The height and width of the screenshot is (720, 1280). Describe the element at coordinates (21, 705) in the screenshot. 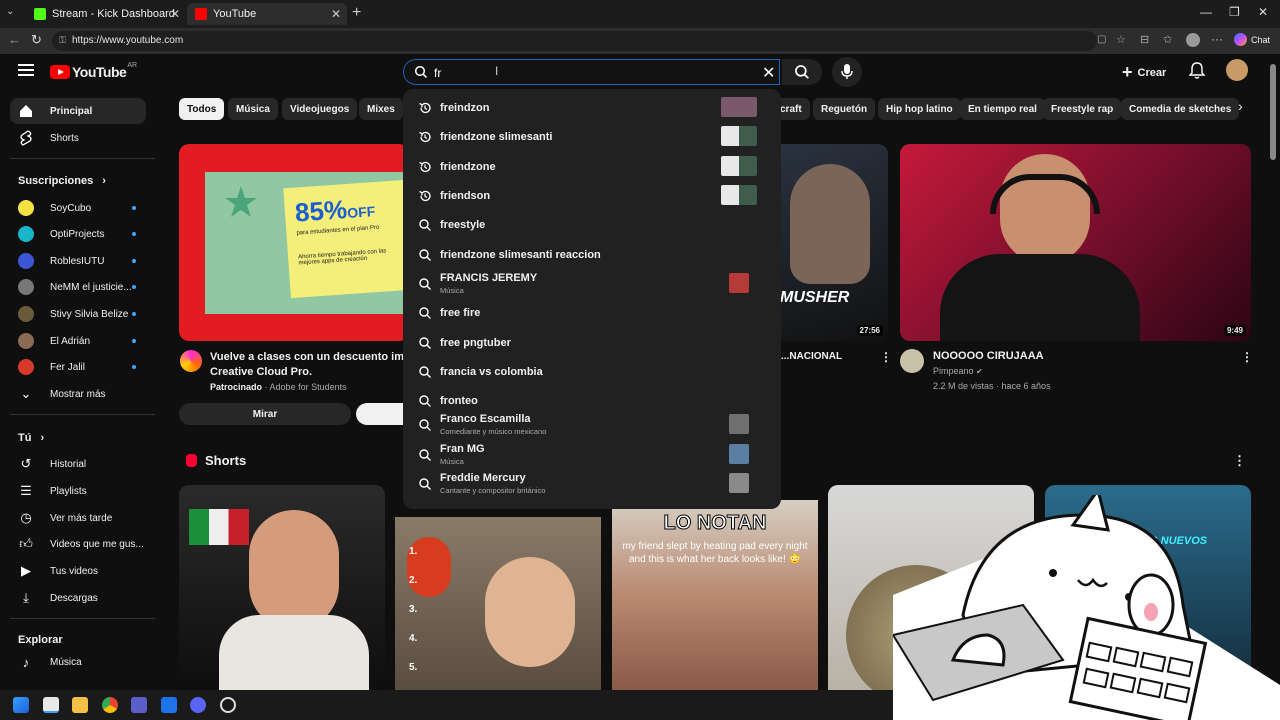

I see `windows-start-icon` at that location.